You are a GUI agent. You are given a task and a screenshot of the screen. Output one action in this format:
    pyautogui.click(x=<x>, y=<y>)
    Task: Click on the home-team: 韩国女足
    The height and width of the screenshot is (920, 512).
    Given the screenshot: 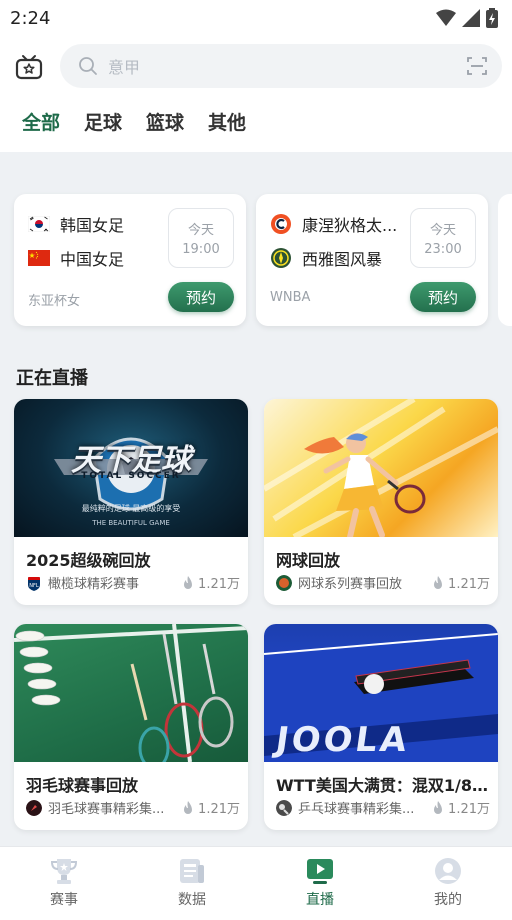 What is the action you would take?
    pyautogui.click(x=76, y=224)
    